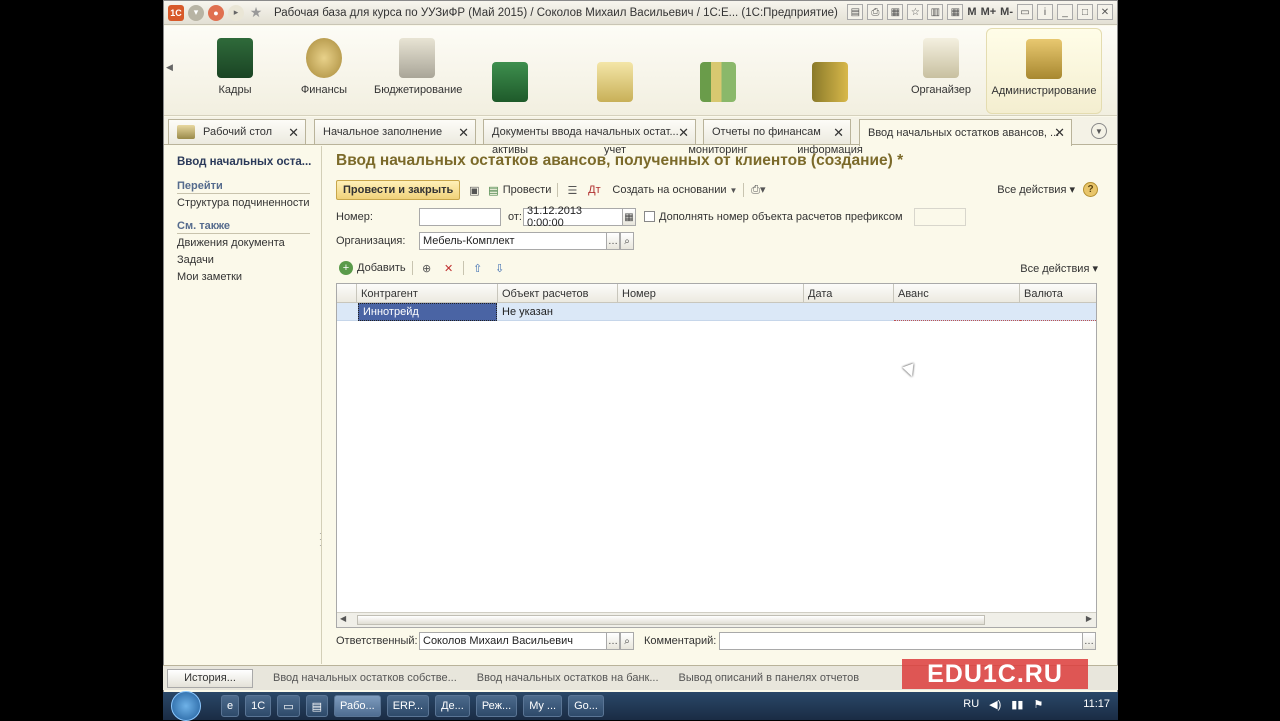 Image resolution: width=1280 pixels, height=721 pixels. What do you see at coordinates (989, 12) in the screenshot?
I see `memory-plus-button: M+` at bounding box center [989, 12].